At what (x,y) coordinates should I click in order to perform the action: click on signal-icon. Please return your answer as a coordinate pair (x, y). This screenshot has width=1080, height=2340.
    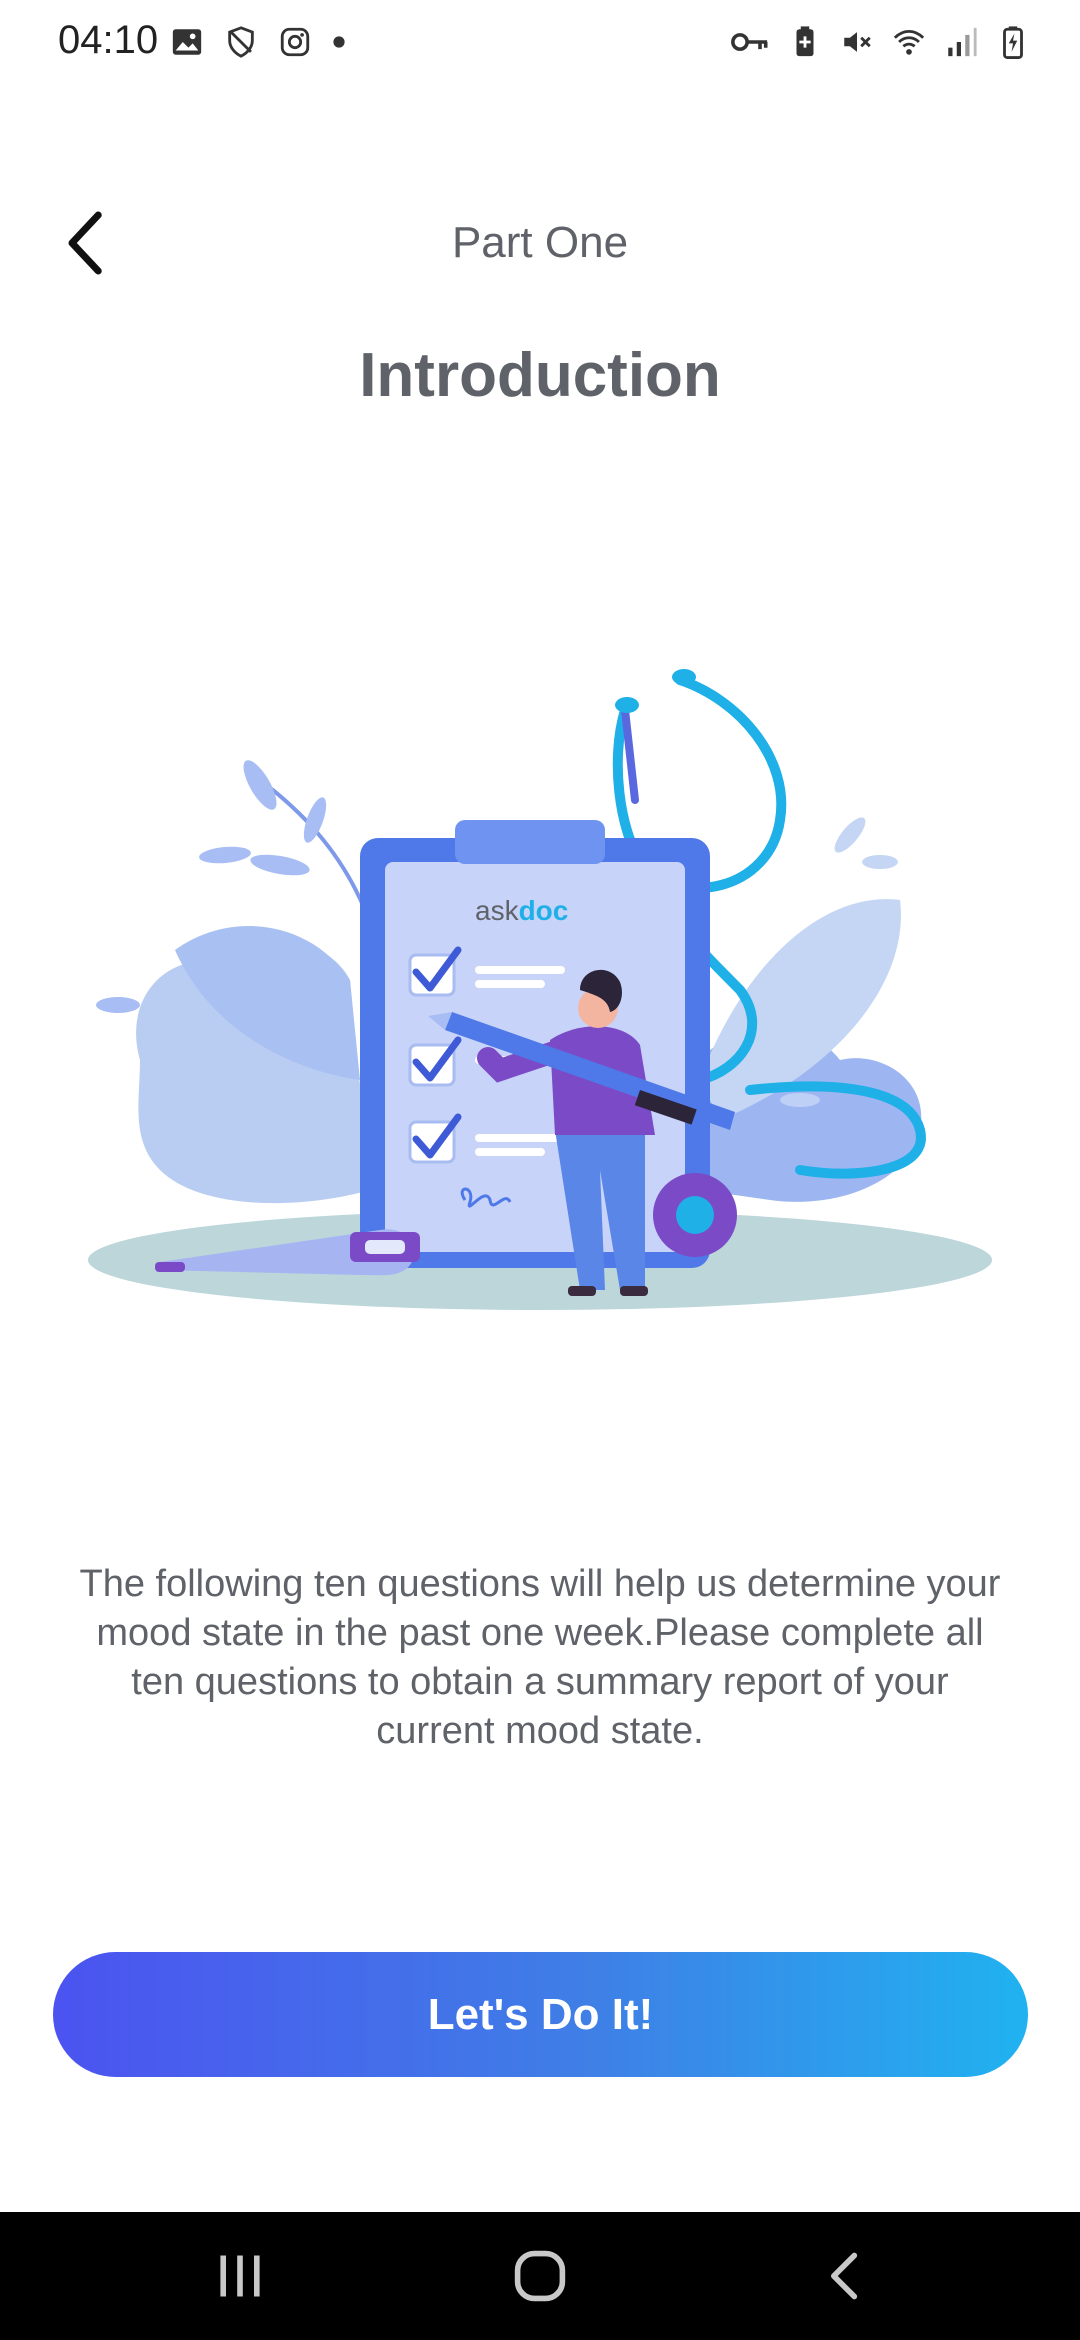
    Looking at the image, I should click on (961, 42).